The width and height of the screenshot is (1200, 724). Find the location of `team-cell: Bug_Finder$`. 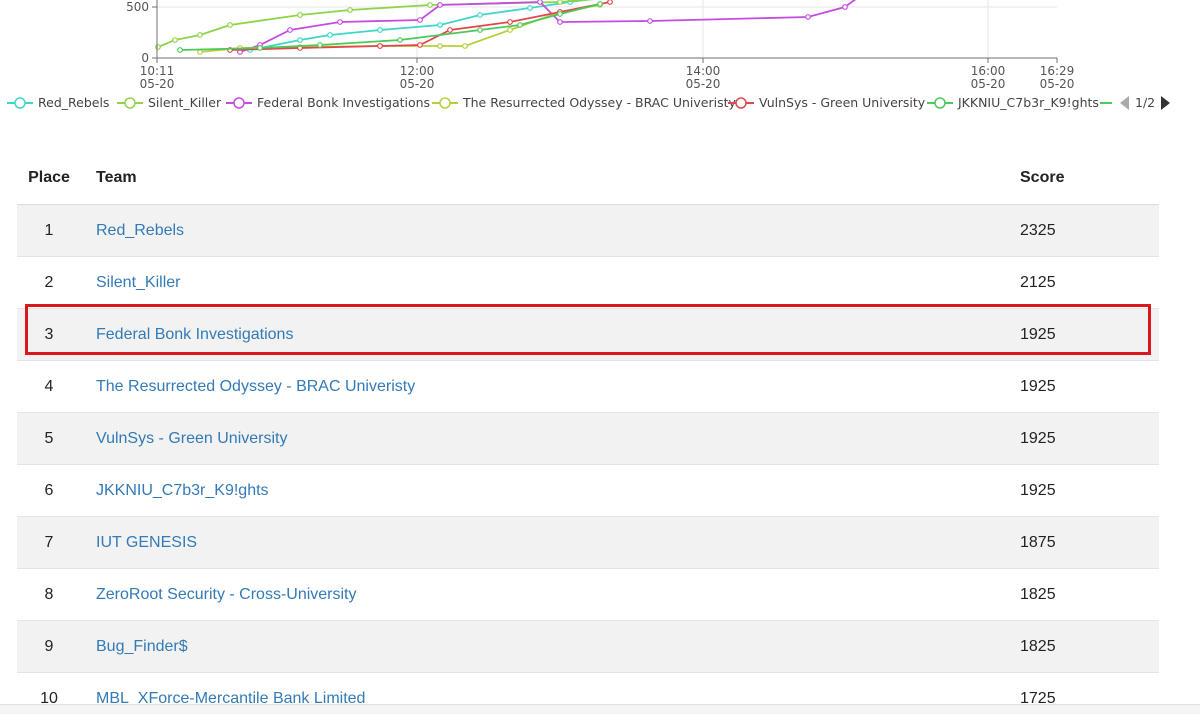

team-cell: Bug_Finder$ is located at coordinates (550, 647).